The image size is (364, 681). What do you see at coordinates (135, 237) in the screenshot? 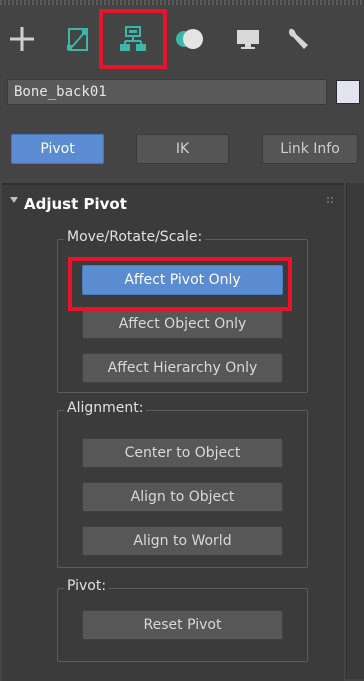
I see `move-rotate-scale-label: Move/Rotate/Scale:` at bounding box center [135, 237].